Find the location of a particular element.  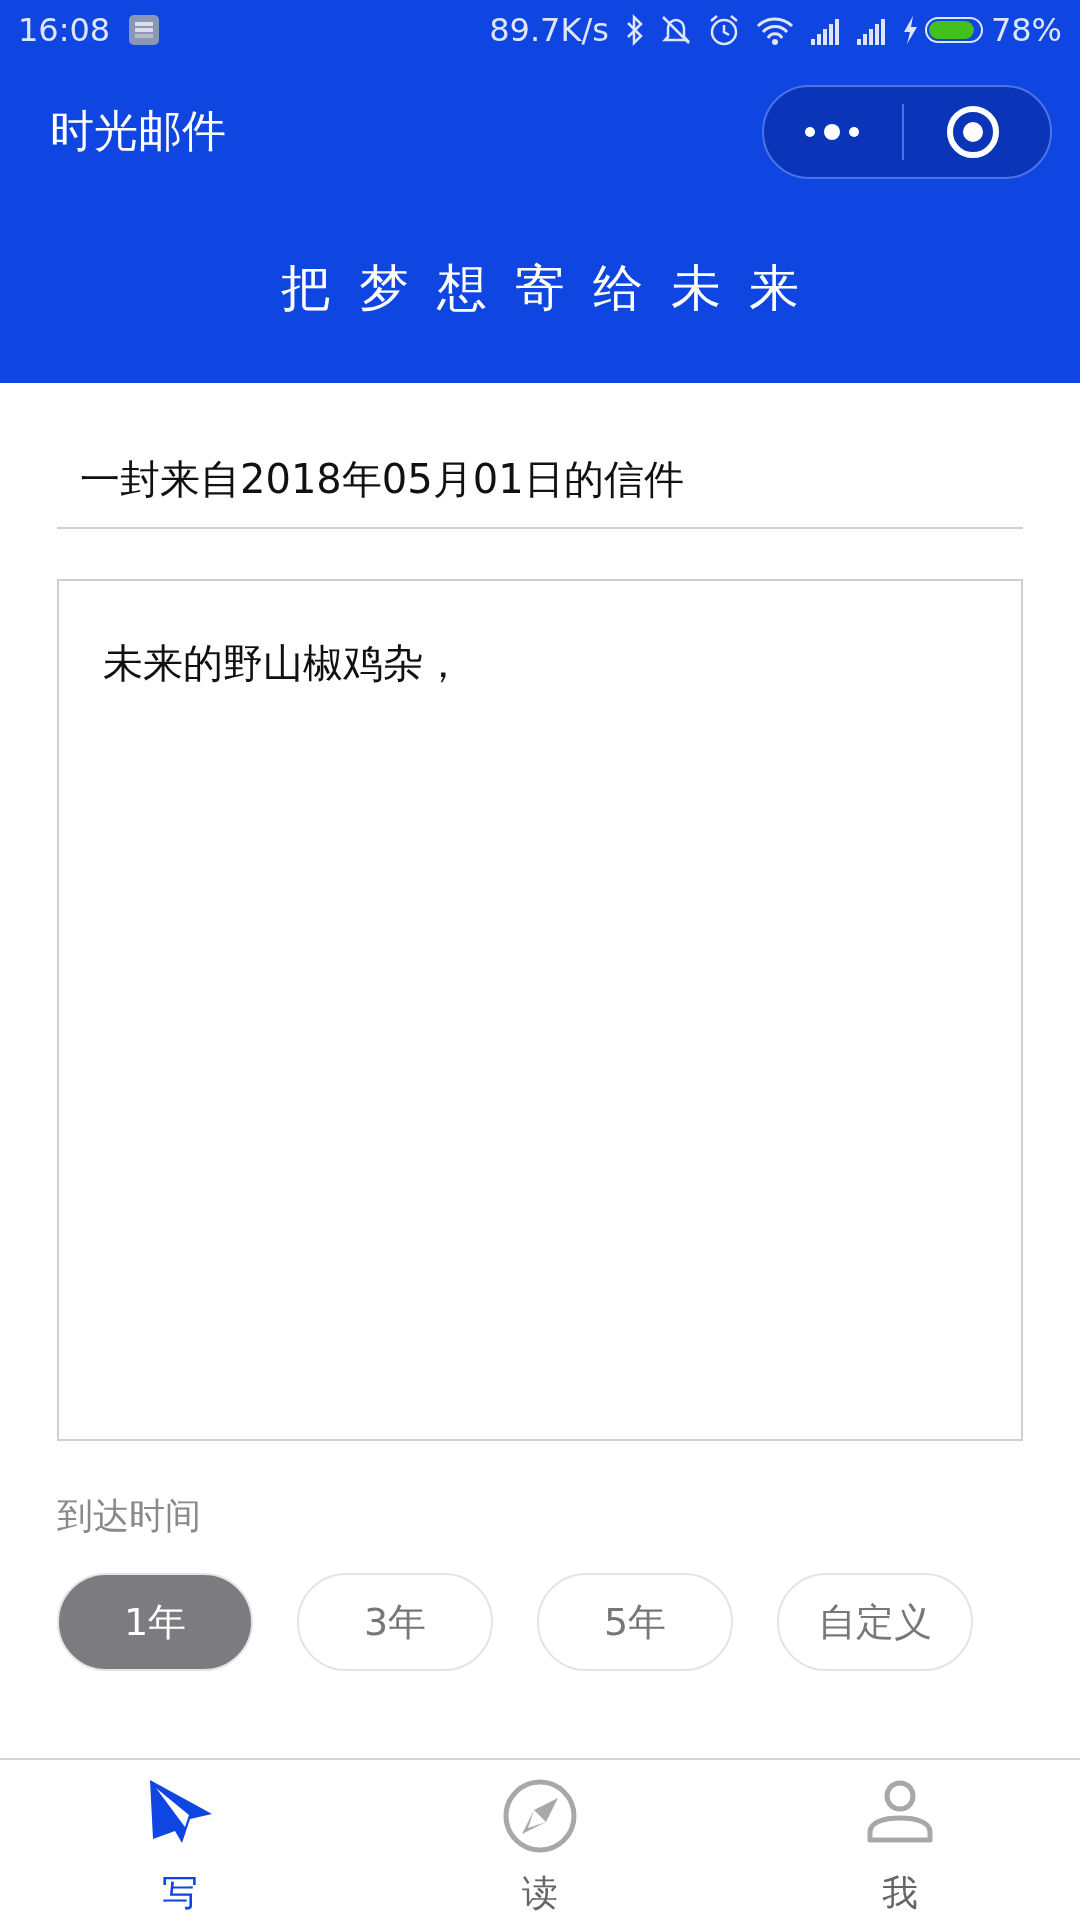

user-icon is located at coordinates (900, 1812).